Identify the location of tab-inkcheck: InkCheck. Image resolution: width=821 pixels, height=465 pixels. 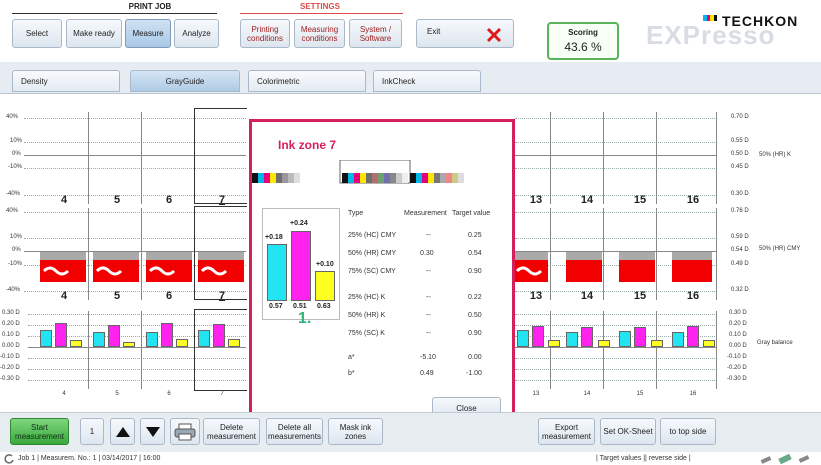
(427, 81).